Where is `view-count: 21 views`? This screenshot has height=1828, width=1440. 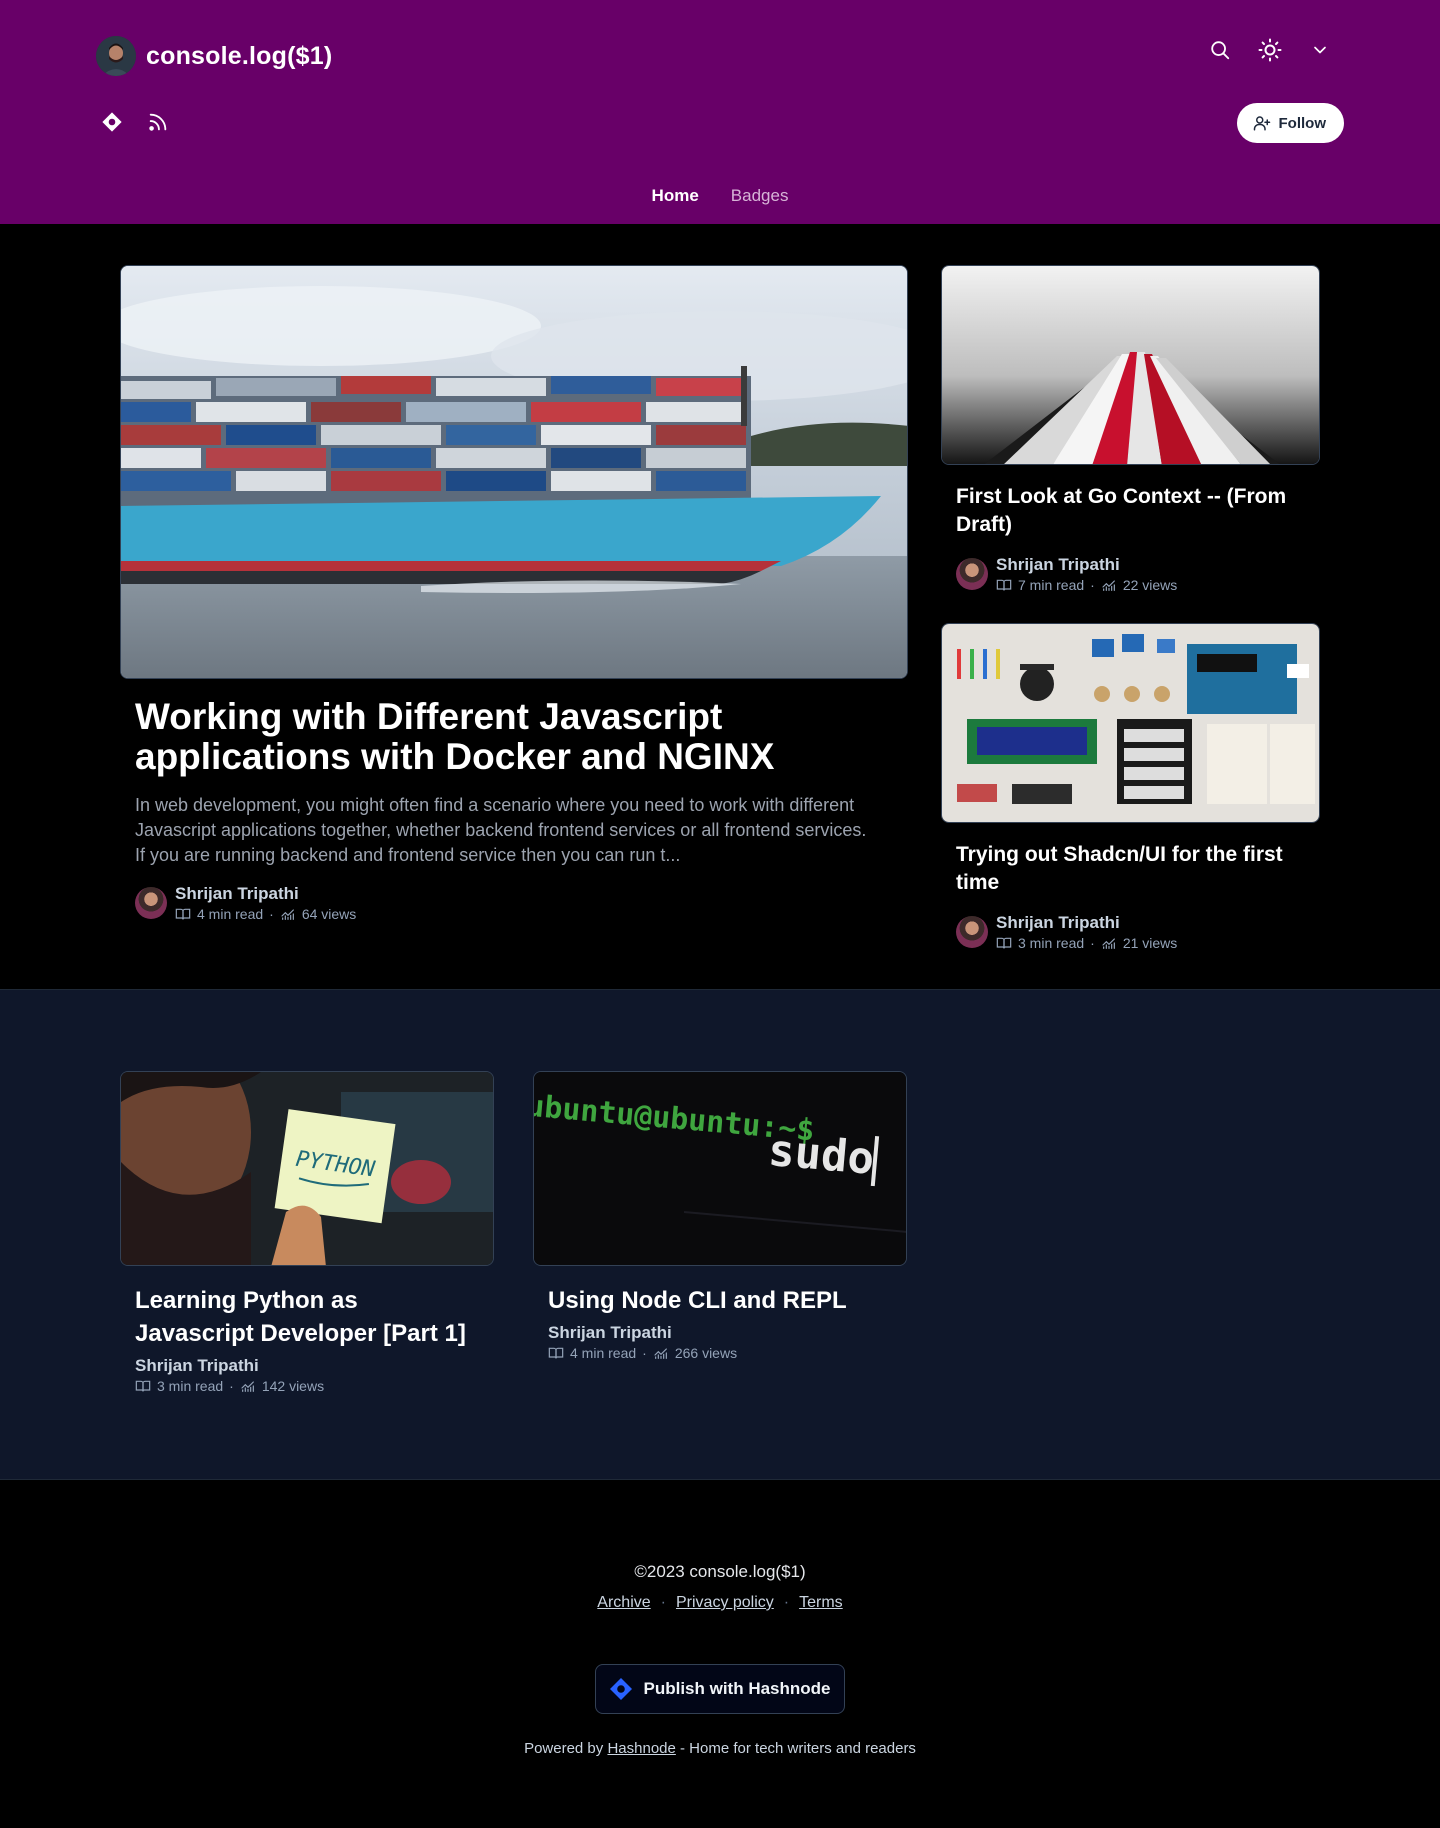 view-count: 21 views is located at coordinates (1150, 943).